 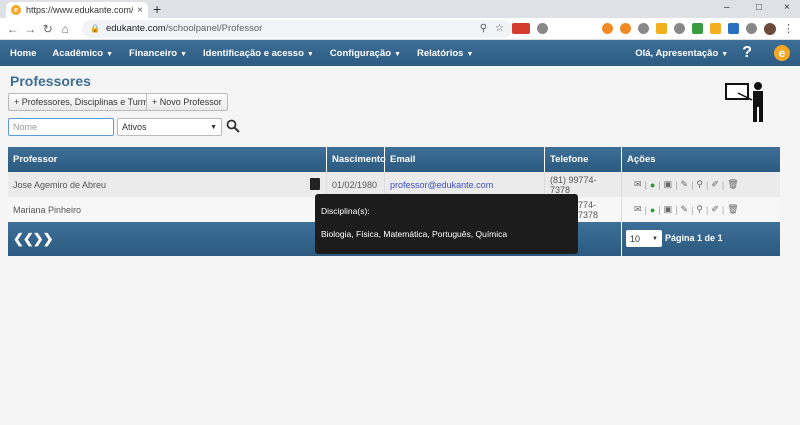 What do you see at coordinates (759, 7) in the screenshot?
I see `maximize-button: □` at bounding box center [759, 7].